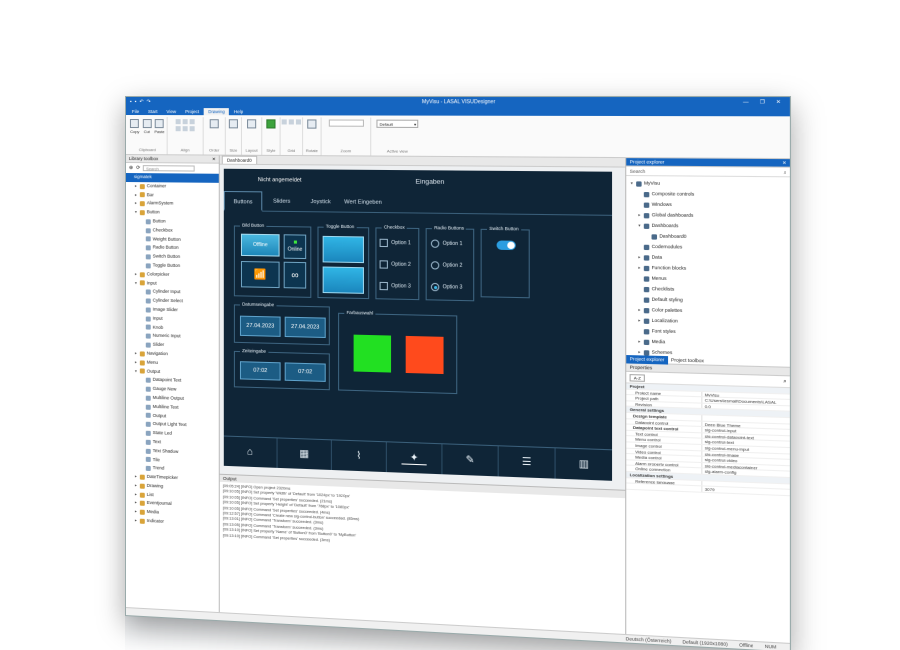  I want to click on nav-calculator-button: ▦, so click(304, 454).